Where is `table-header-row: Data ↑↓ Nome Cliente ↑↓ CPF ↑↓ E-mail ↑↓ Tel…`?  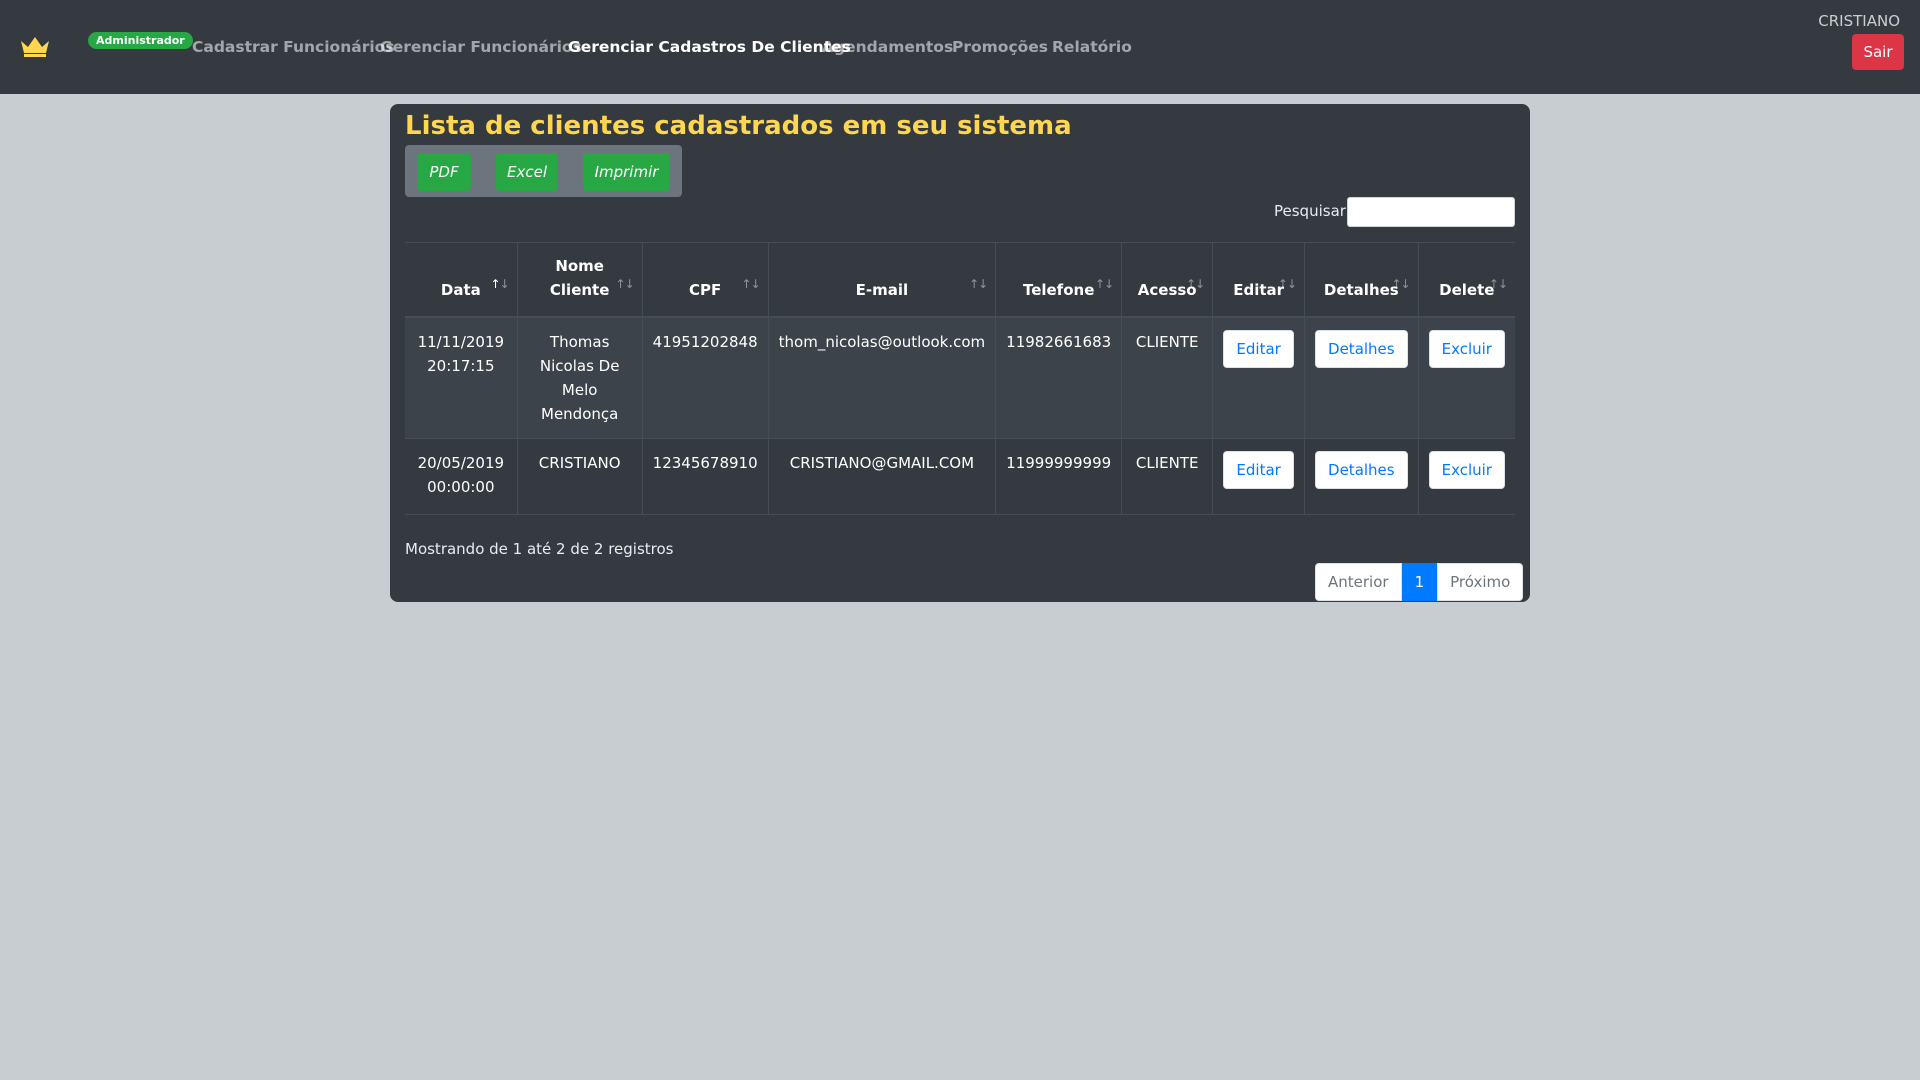 table-header-row: Data ↑↓ Nome Cliente ↑↓ CPF ↑↓ E-mail ↑↓ Tel… is located at coordinates (960, 280).